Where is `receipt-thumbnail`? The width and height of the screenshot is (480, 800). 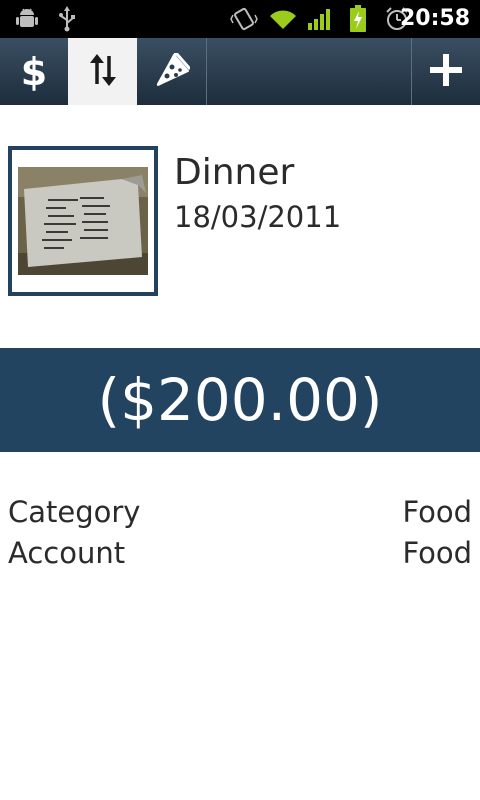 receipt-thumbnail is located at coordinates (83, 221).